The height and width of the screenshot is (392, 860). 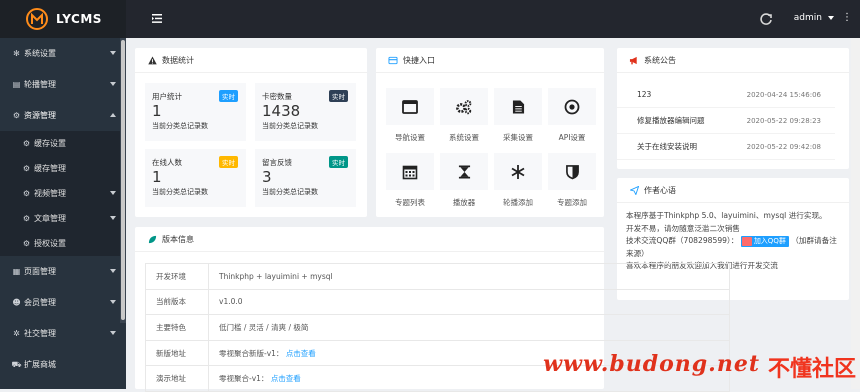 I want to click on sidebar-item-carousel: ▤ 轮播管理, so click(x=63, y=84).